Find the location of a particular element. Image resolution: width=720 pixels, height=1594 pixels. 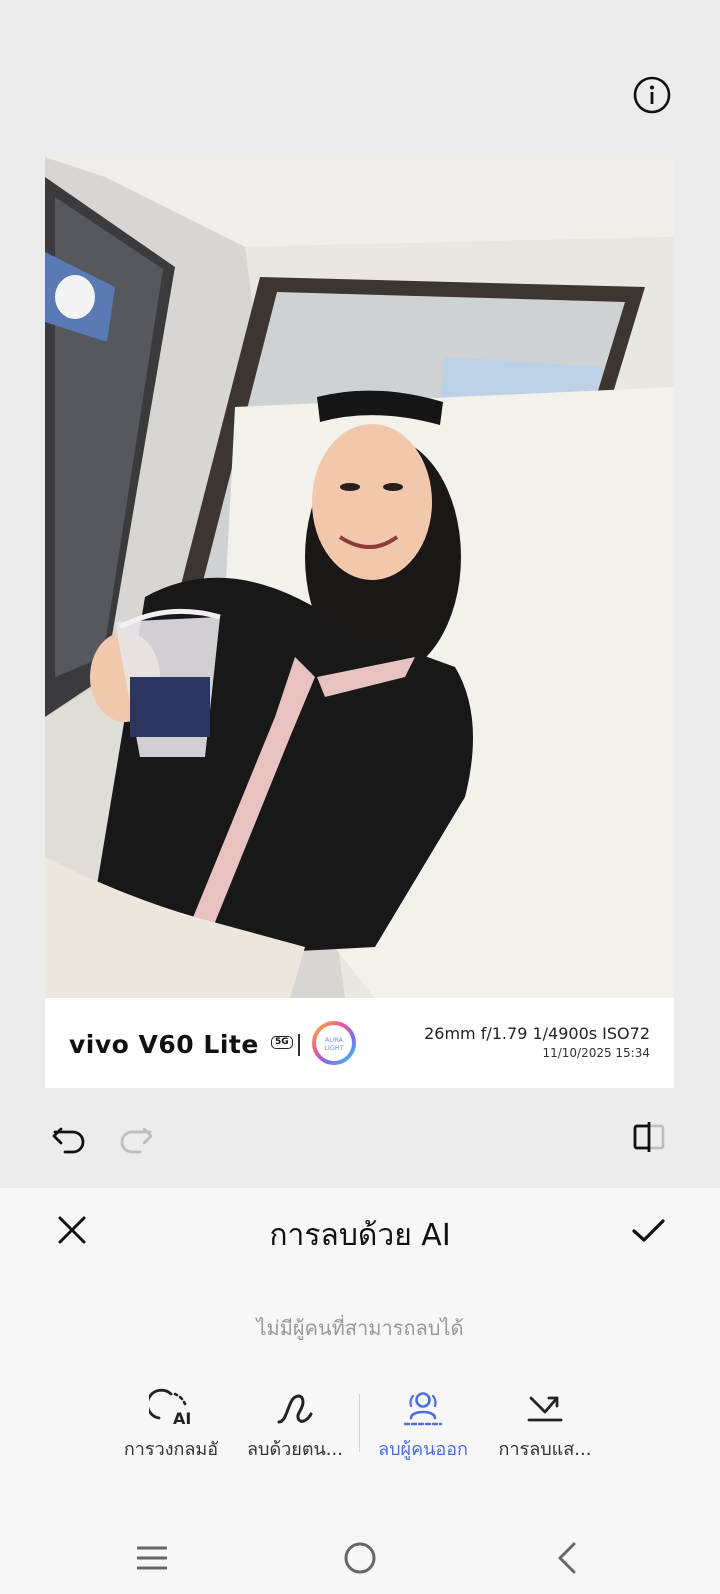

remove-reflection-icon is located at coordinates (545, 1409).